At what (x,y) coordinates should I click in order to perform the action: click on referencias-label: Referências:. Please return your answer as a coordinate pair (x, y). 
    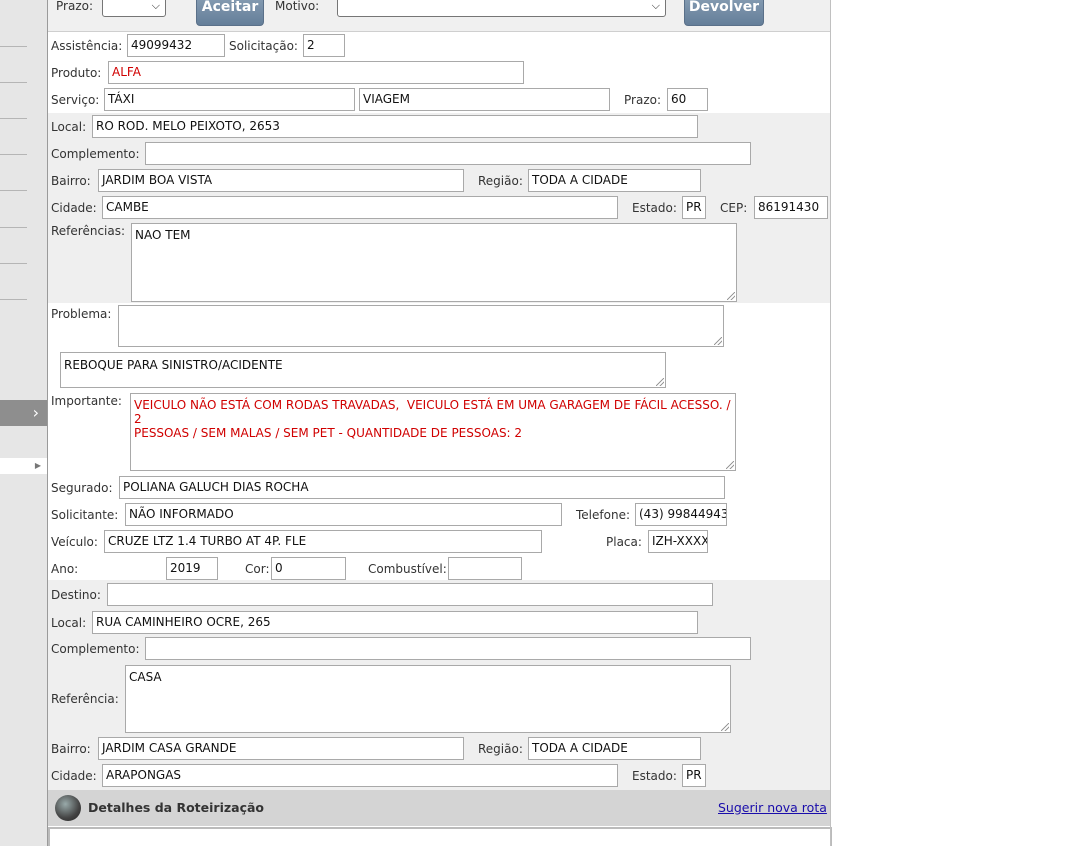
    Looking at the image, I should click on (88, 231).